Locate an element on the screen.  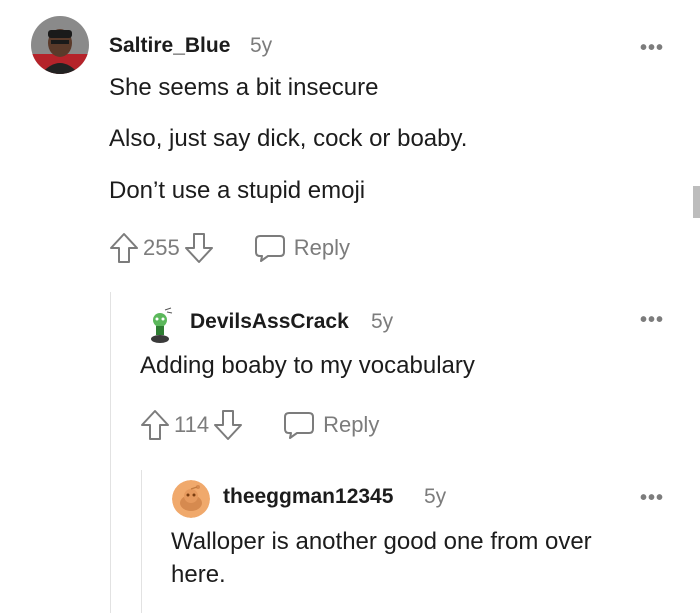
default-snoo-avatar-icon is located at coordinates (191, 499).